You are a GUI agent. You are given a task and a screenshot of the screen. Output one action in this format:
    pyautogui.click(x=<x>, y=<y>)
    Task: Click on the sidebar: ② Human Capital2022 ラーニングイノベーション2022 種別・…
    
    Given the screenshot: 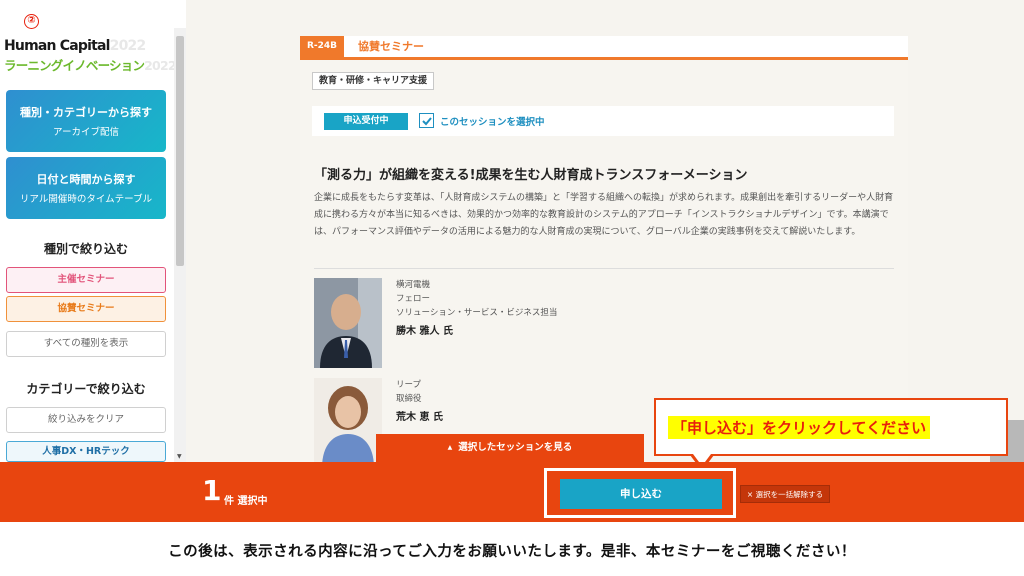 What is the action you would take?
    pyautogui.click(x=88, y=231)
    